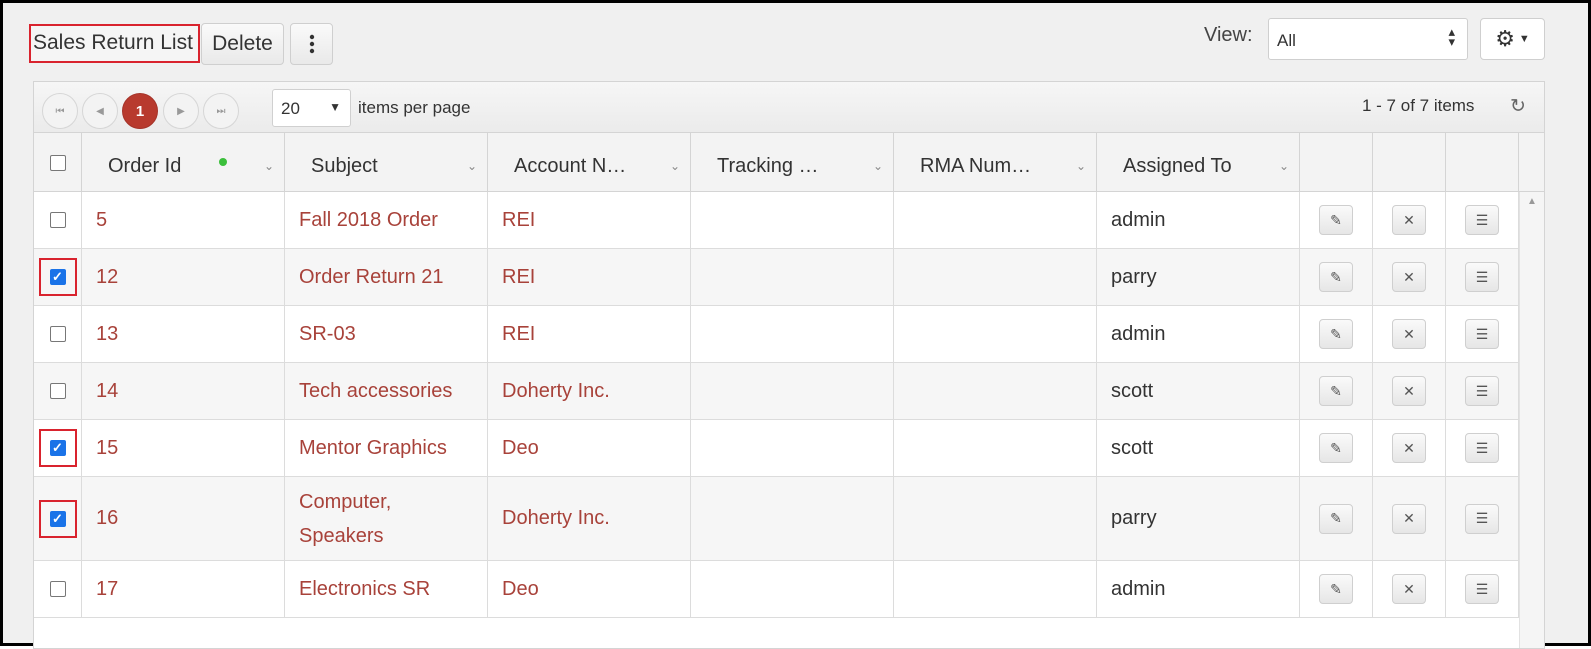 The height and width of the screenshot is (649, 1591). Describe the element at coordinates (386, 162) in the screenshot. I see `column-header-subject: Subject ⌄` at that location.